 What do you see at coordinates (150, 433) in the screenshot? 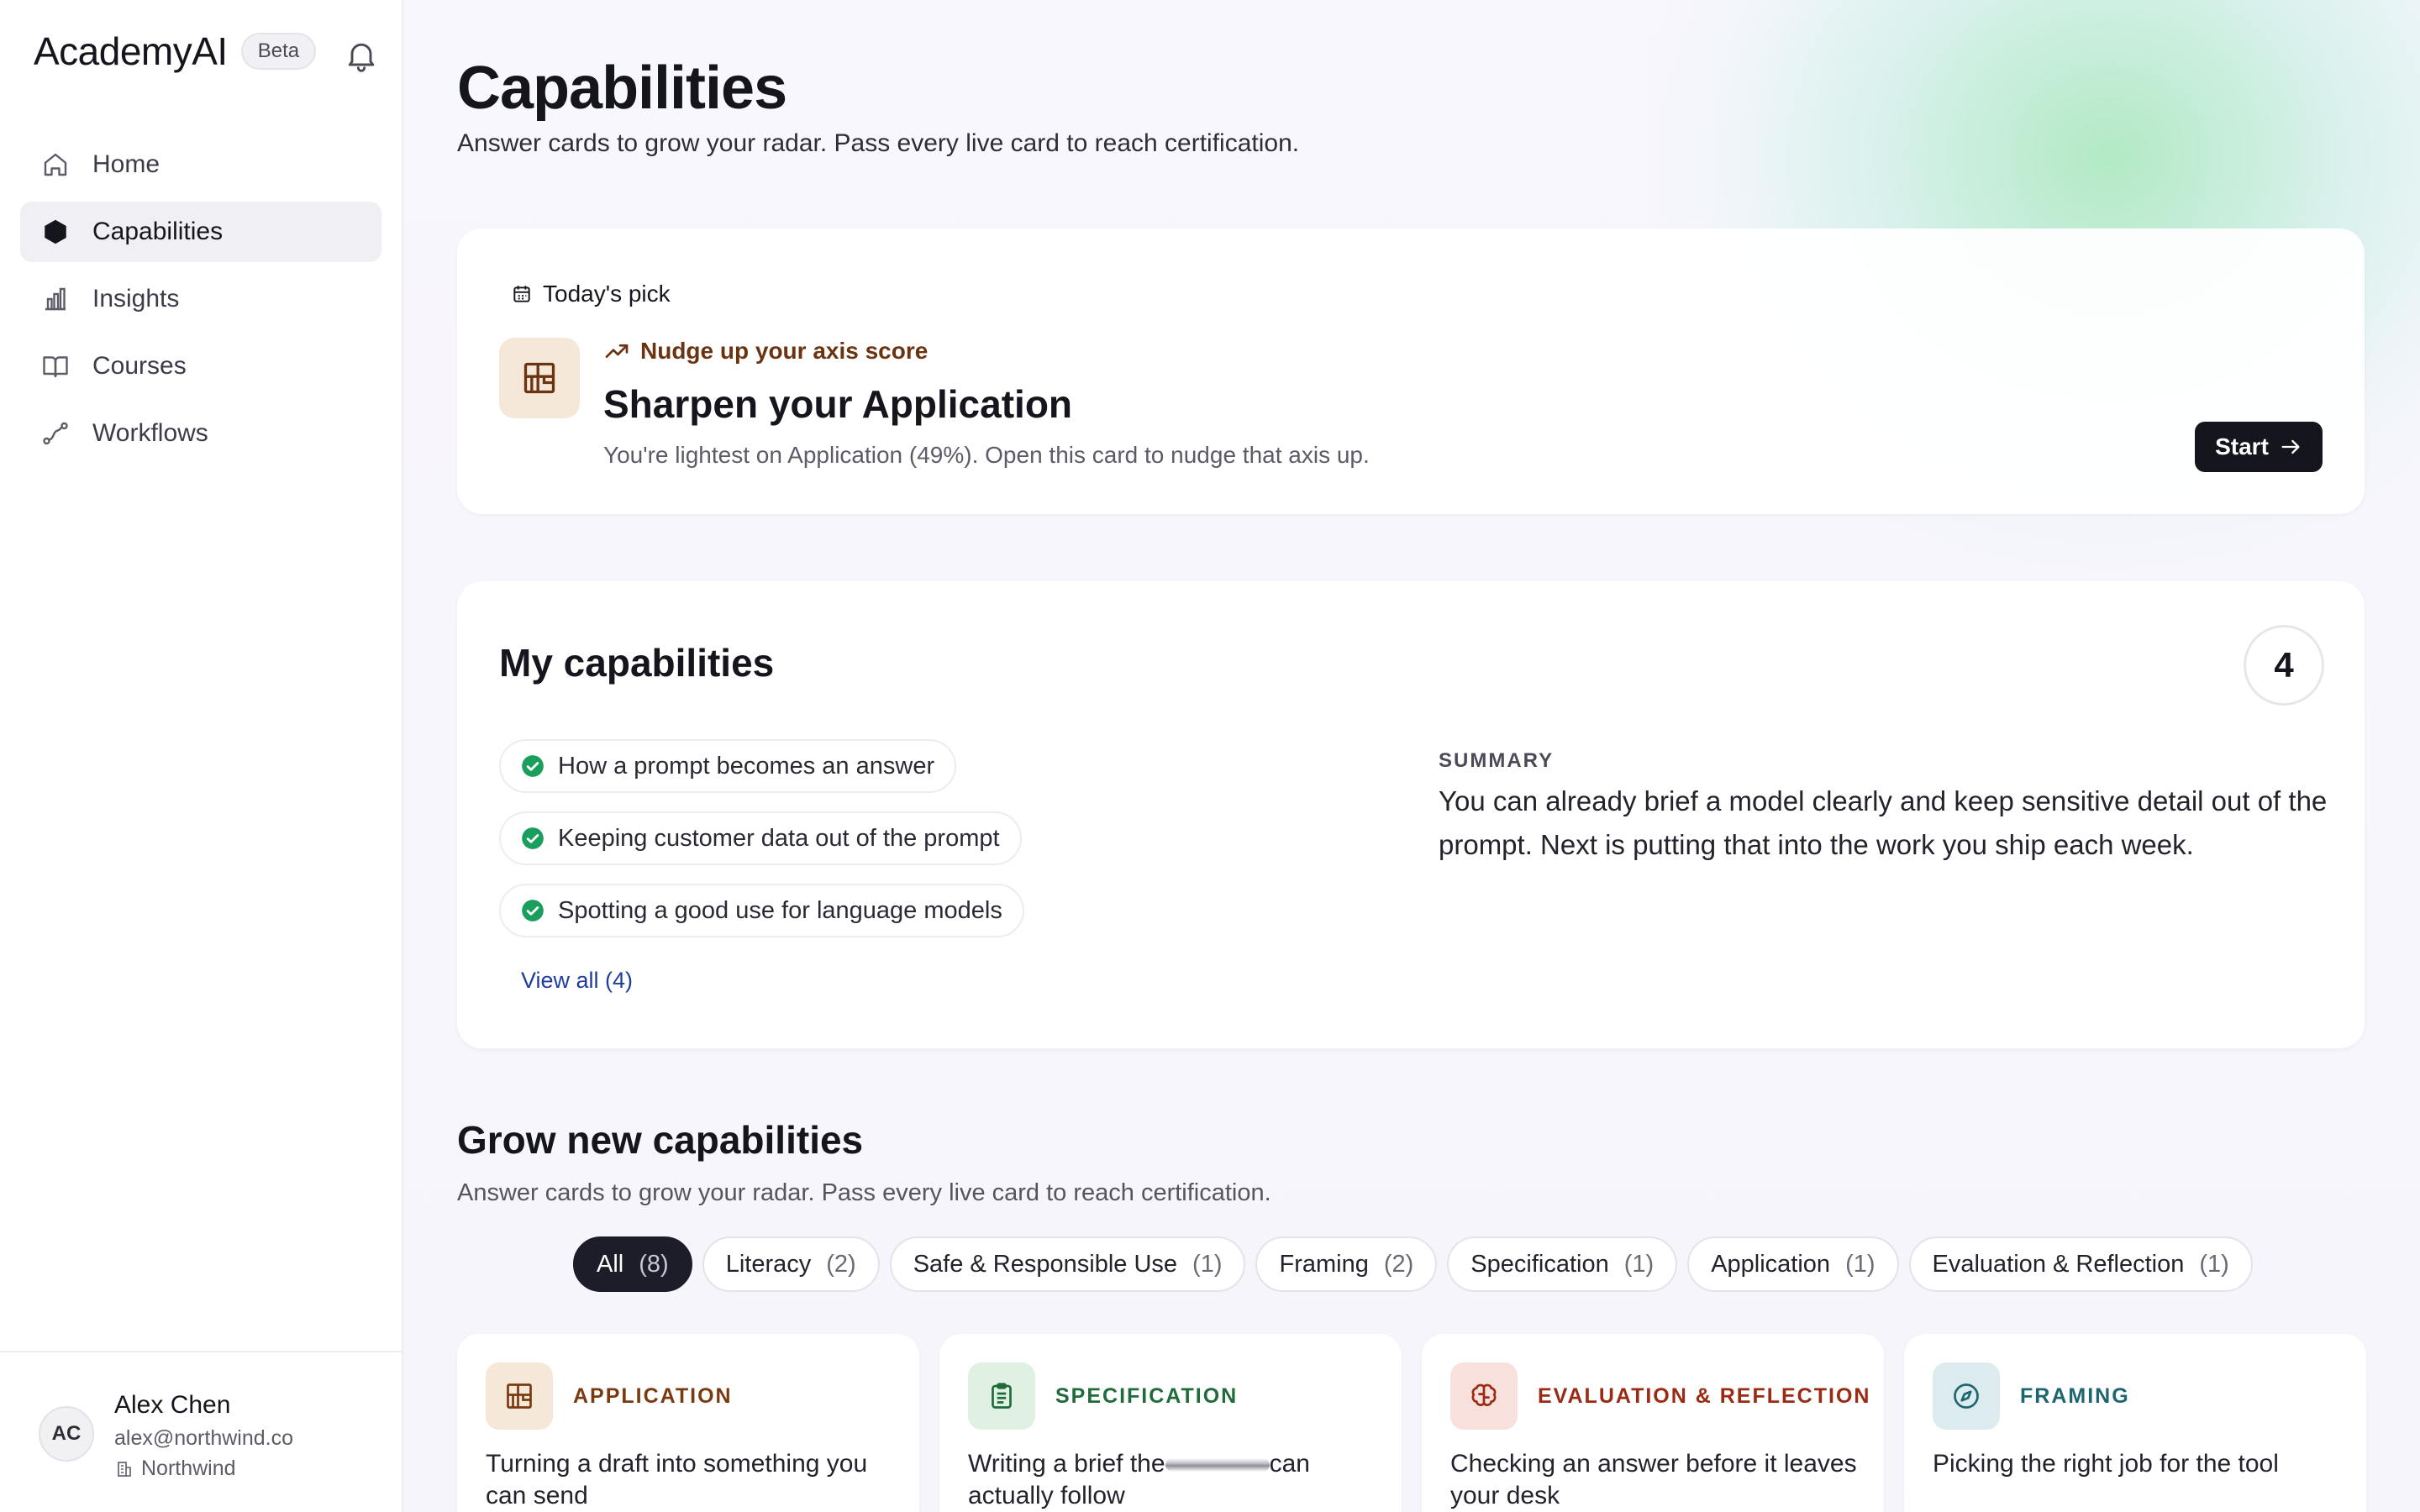
I see `sidebar-item-label: Workflows` at bounding box center [150, 433].